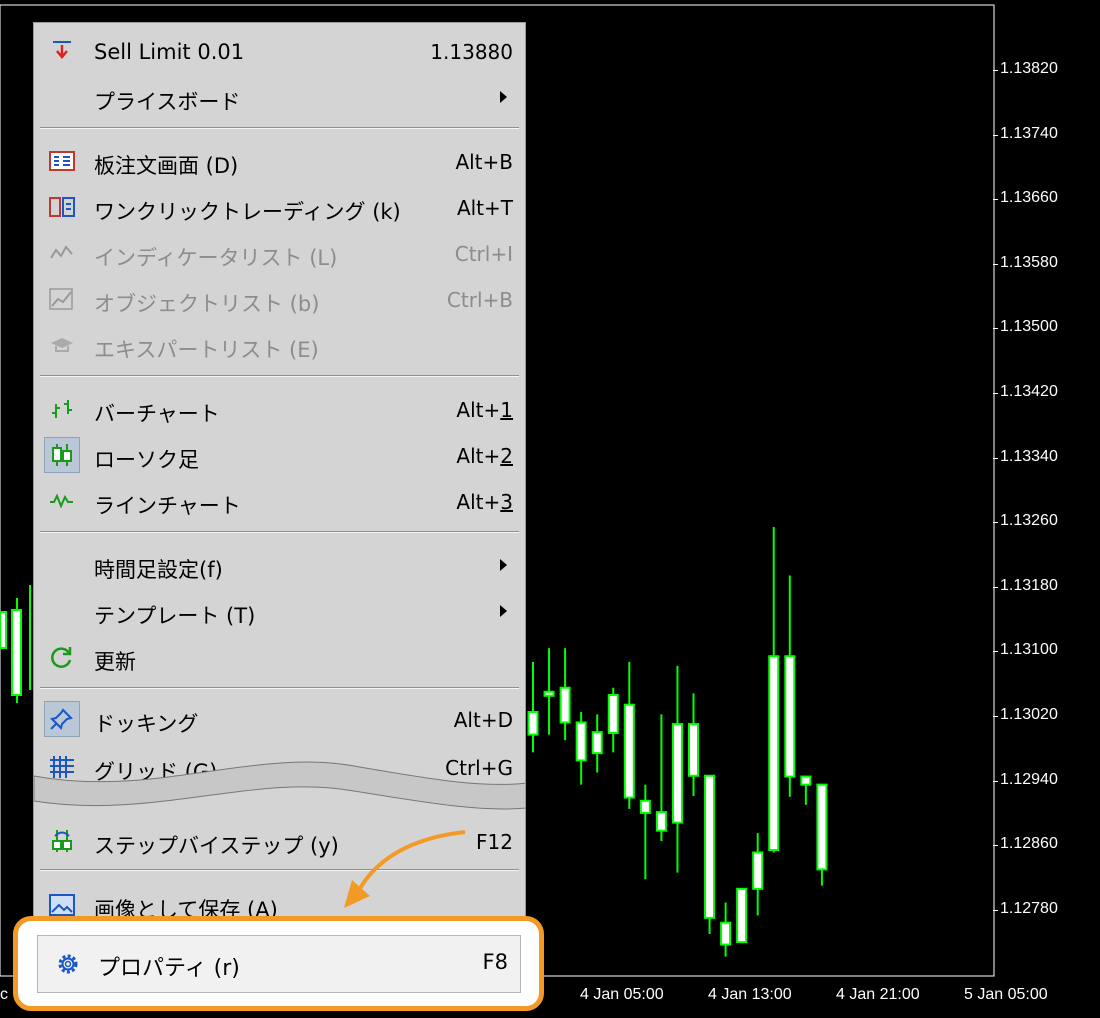 This screenshot has height=1018, width=1100. What do you see at coordinates (494, 842) in the screenshot?
I see `menu-item-shortcut: F12` at bounding box center [494, 842].